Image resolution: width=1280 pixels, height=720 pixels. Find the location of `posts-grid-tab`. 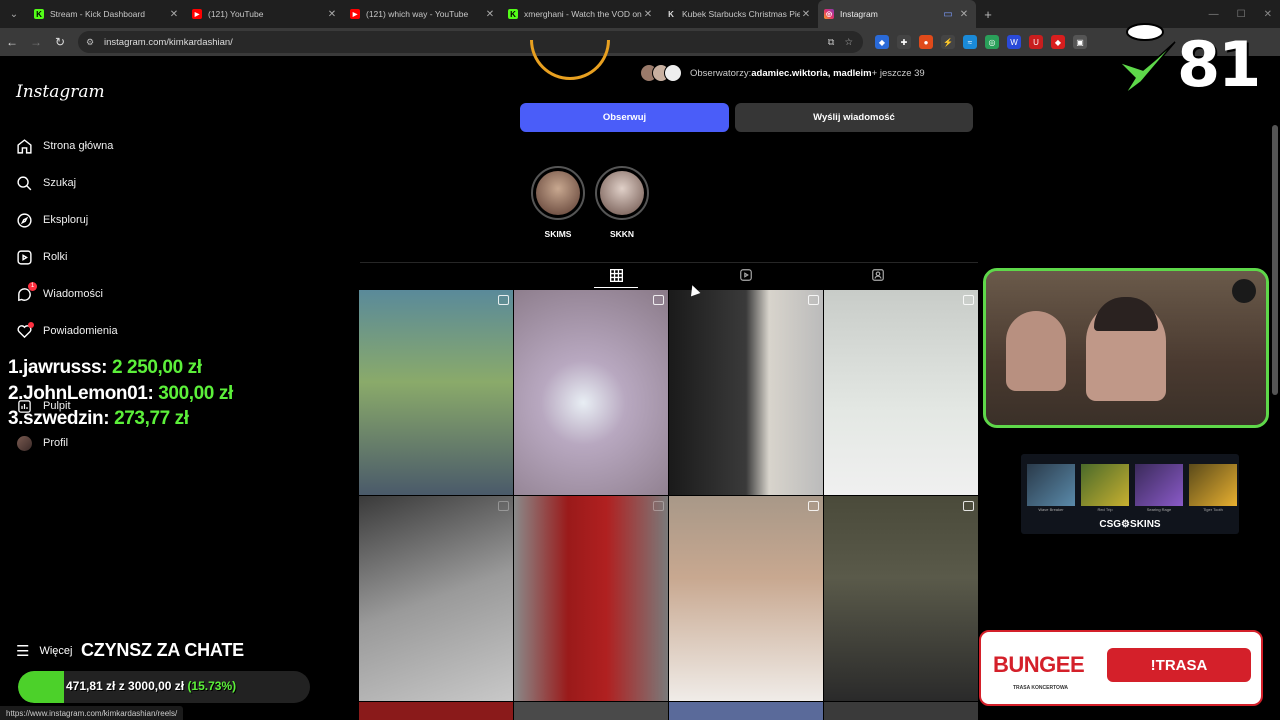

posts-grid-tab is located at coordinates (616, 275).